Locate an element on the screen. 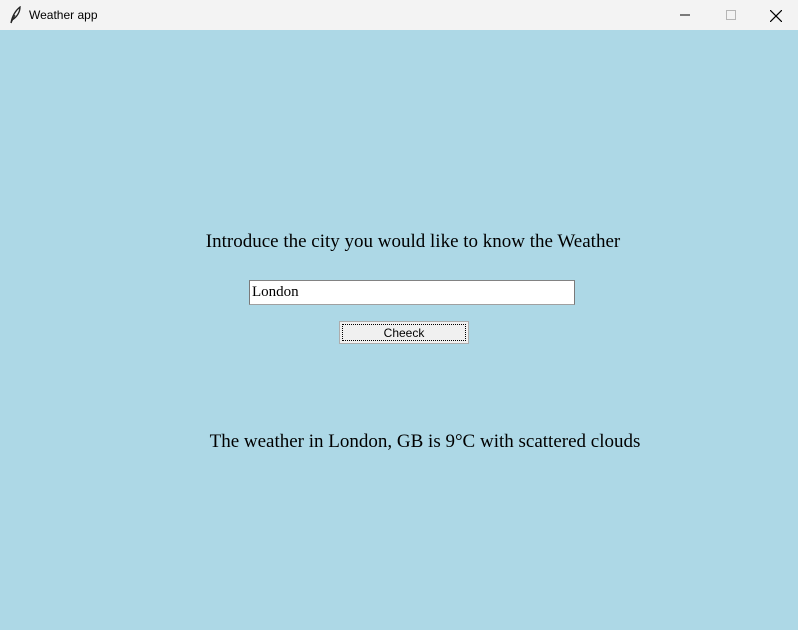 This screenshot has width=798, height=630. minimize-button is located at coordinates (685, 15).